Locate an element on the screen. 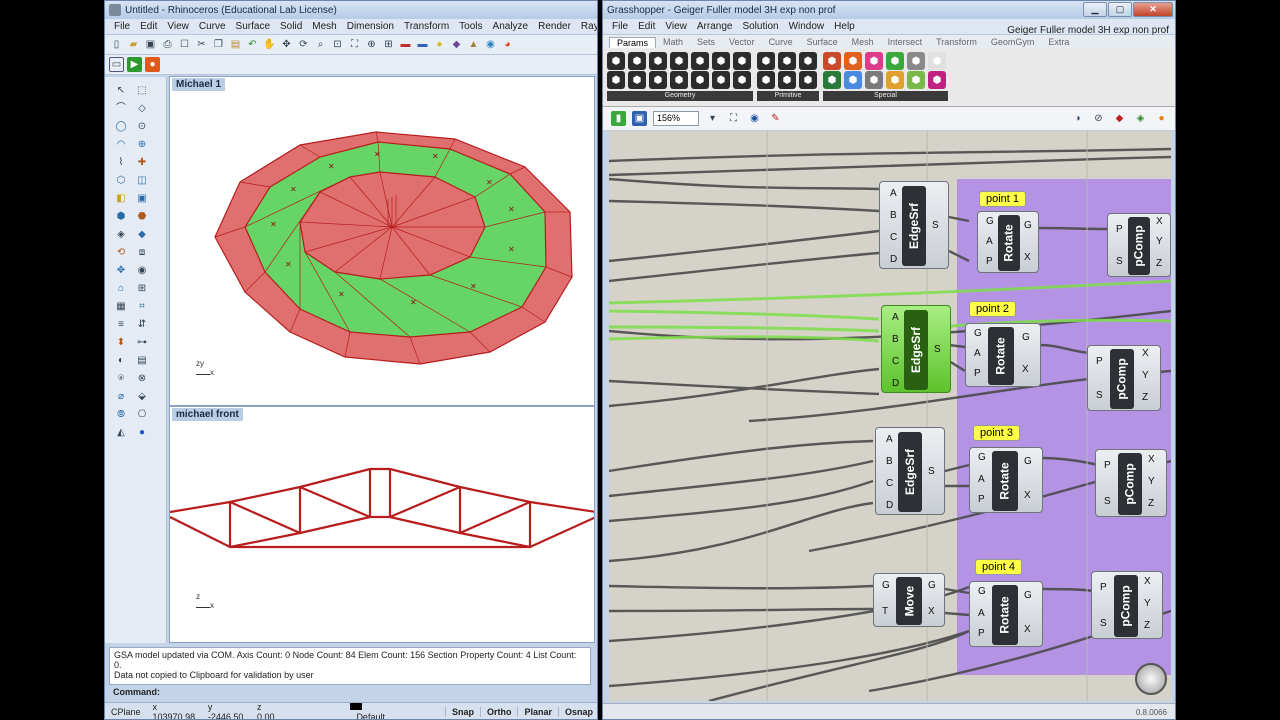 The width and height of the screenshot is (1280, 720). rotate-component-2: G A P Rotate G X is located at coordinates (1003, 355).